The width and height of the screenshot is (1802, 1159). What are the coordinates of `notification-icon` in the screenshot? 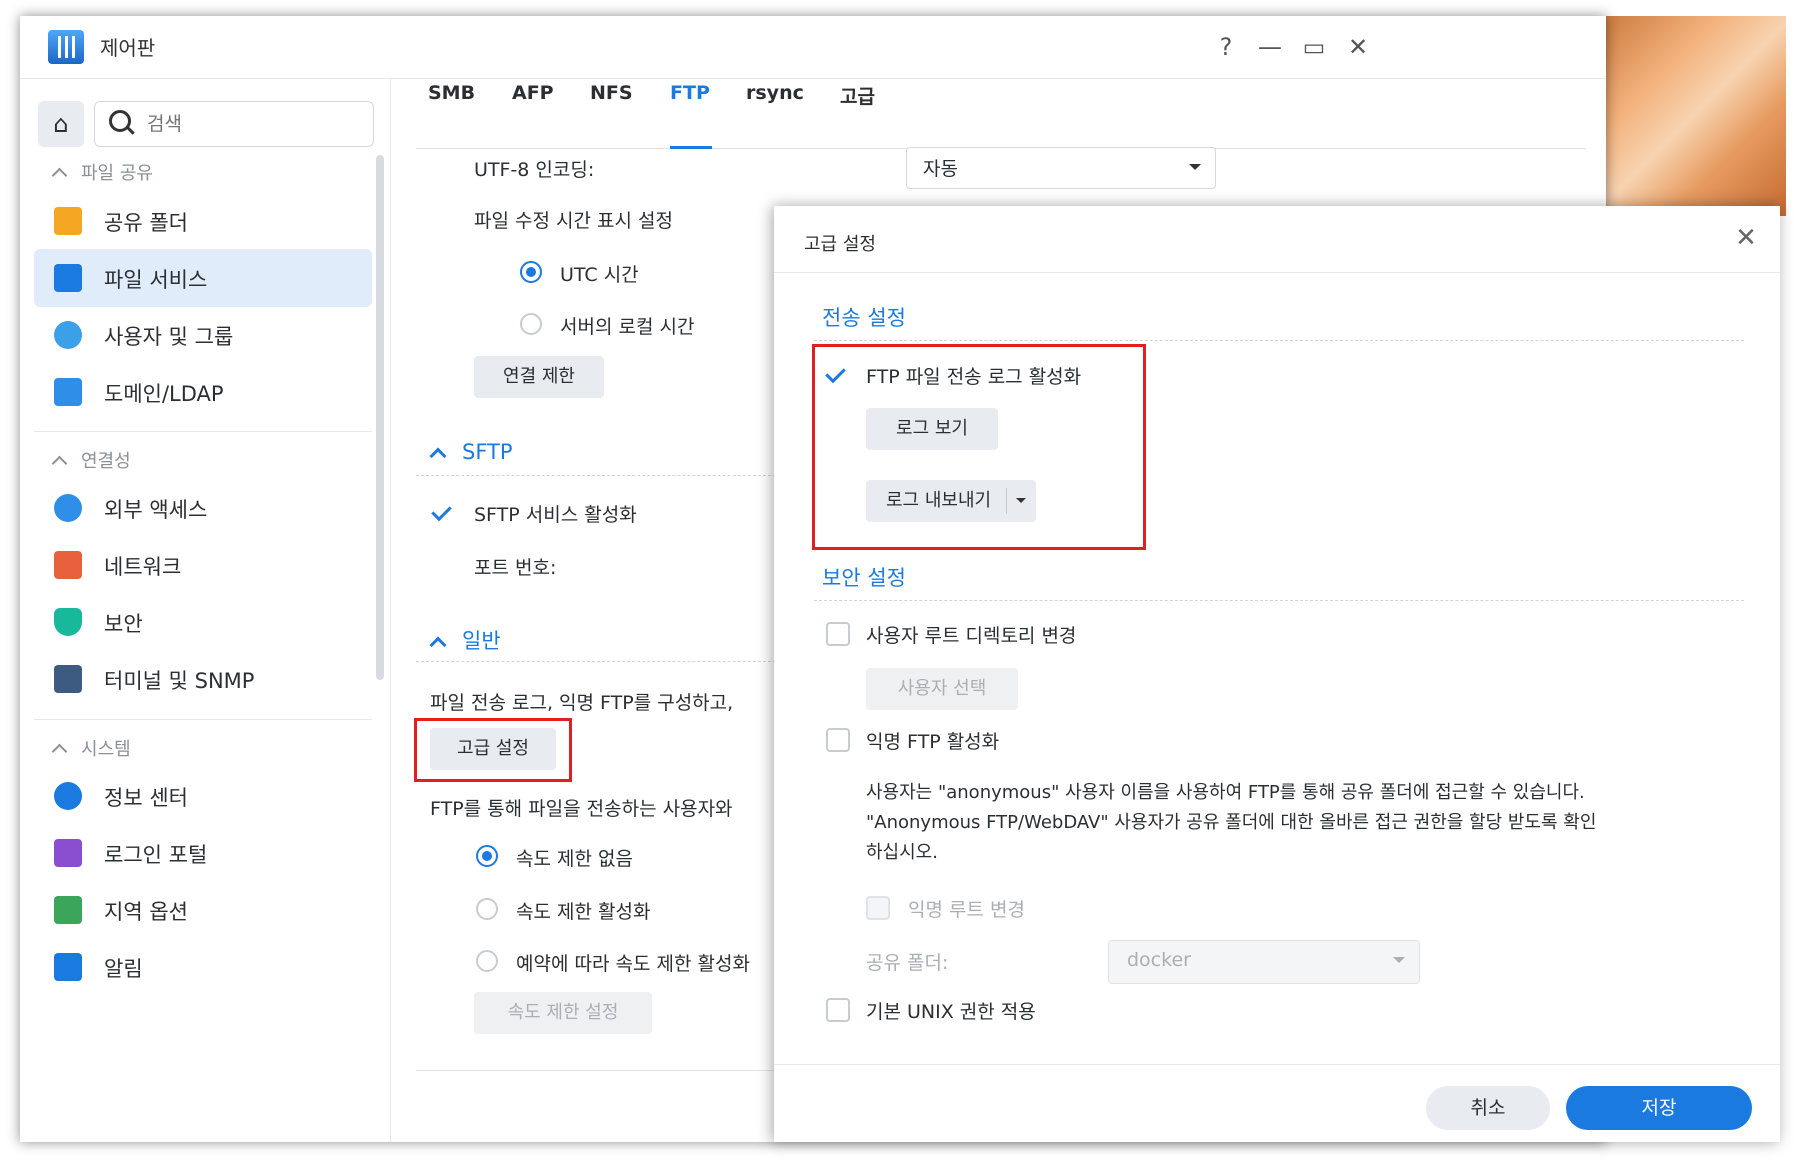 It's located at (68, 967).